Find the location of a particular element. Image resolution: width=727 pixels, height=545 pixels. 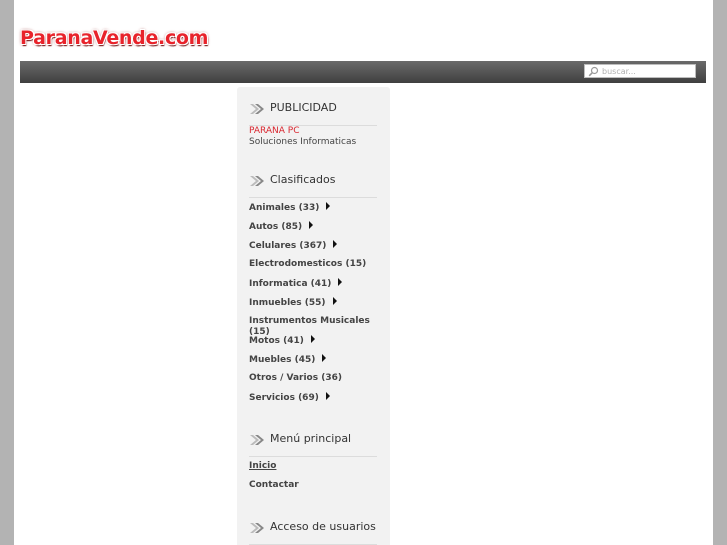

ad-name-link: PARANA PC is located at coordinates (274, 131).